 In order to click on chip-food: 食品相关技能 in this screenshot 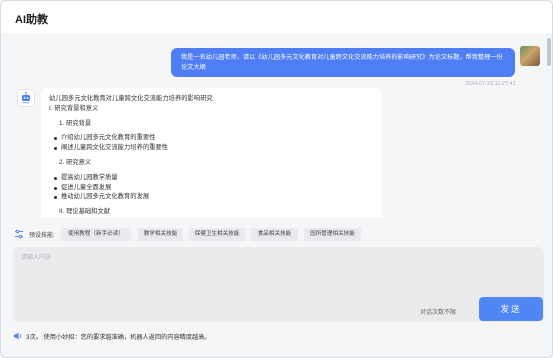, I will do `click(274, 234)`.